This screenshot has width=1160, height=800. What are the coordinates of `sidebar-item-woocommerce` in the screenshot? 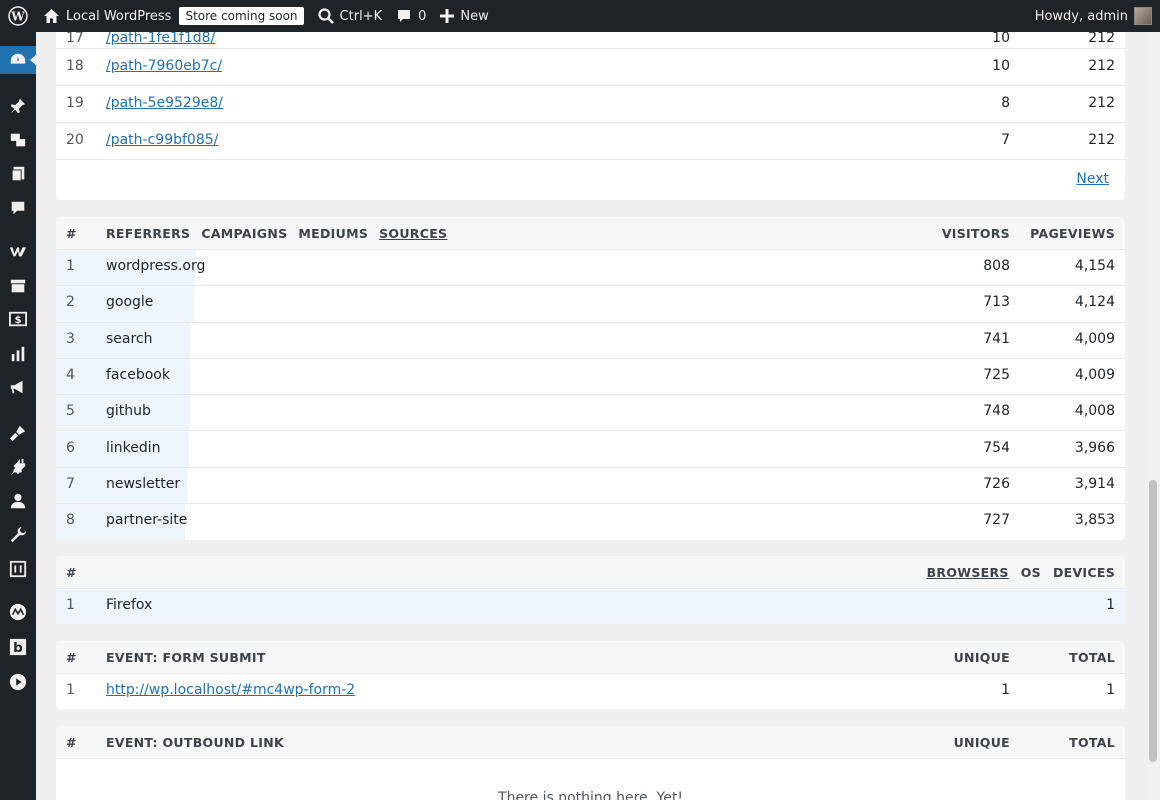 It's located at (18, 251).